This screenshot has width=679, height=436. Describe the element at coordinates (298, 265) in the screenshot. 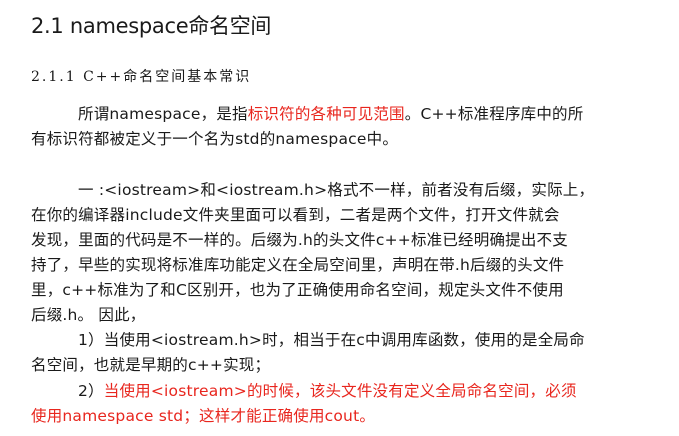

I see `paragraph-2-line-4: 持了，早些的实现将标准库功能定义在全局空间里，声明在带.h后缀的头文件` at that location.